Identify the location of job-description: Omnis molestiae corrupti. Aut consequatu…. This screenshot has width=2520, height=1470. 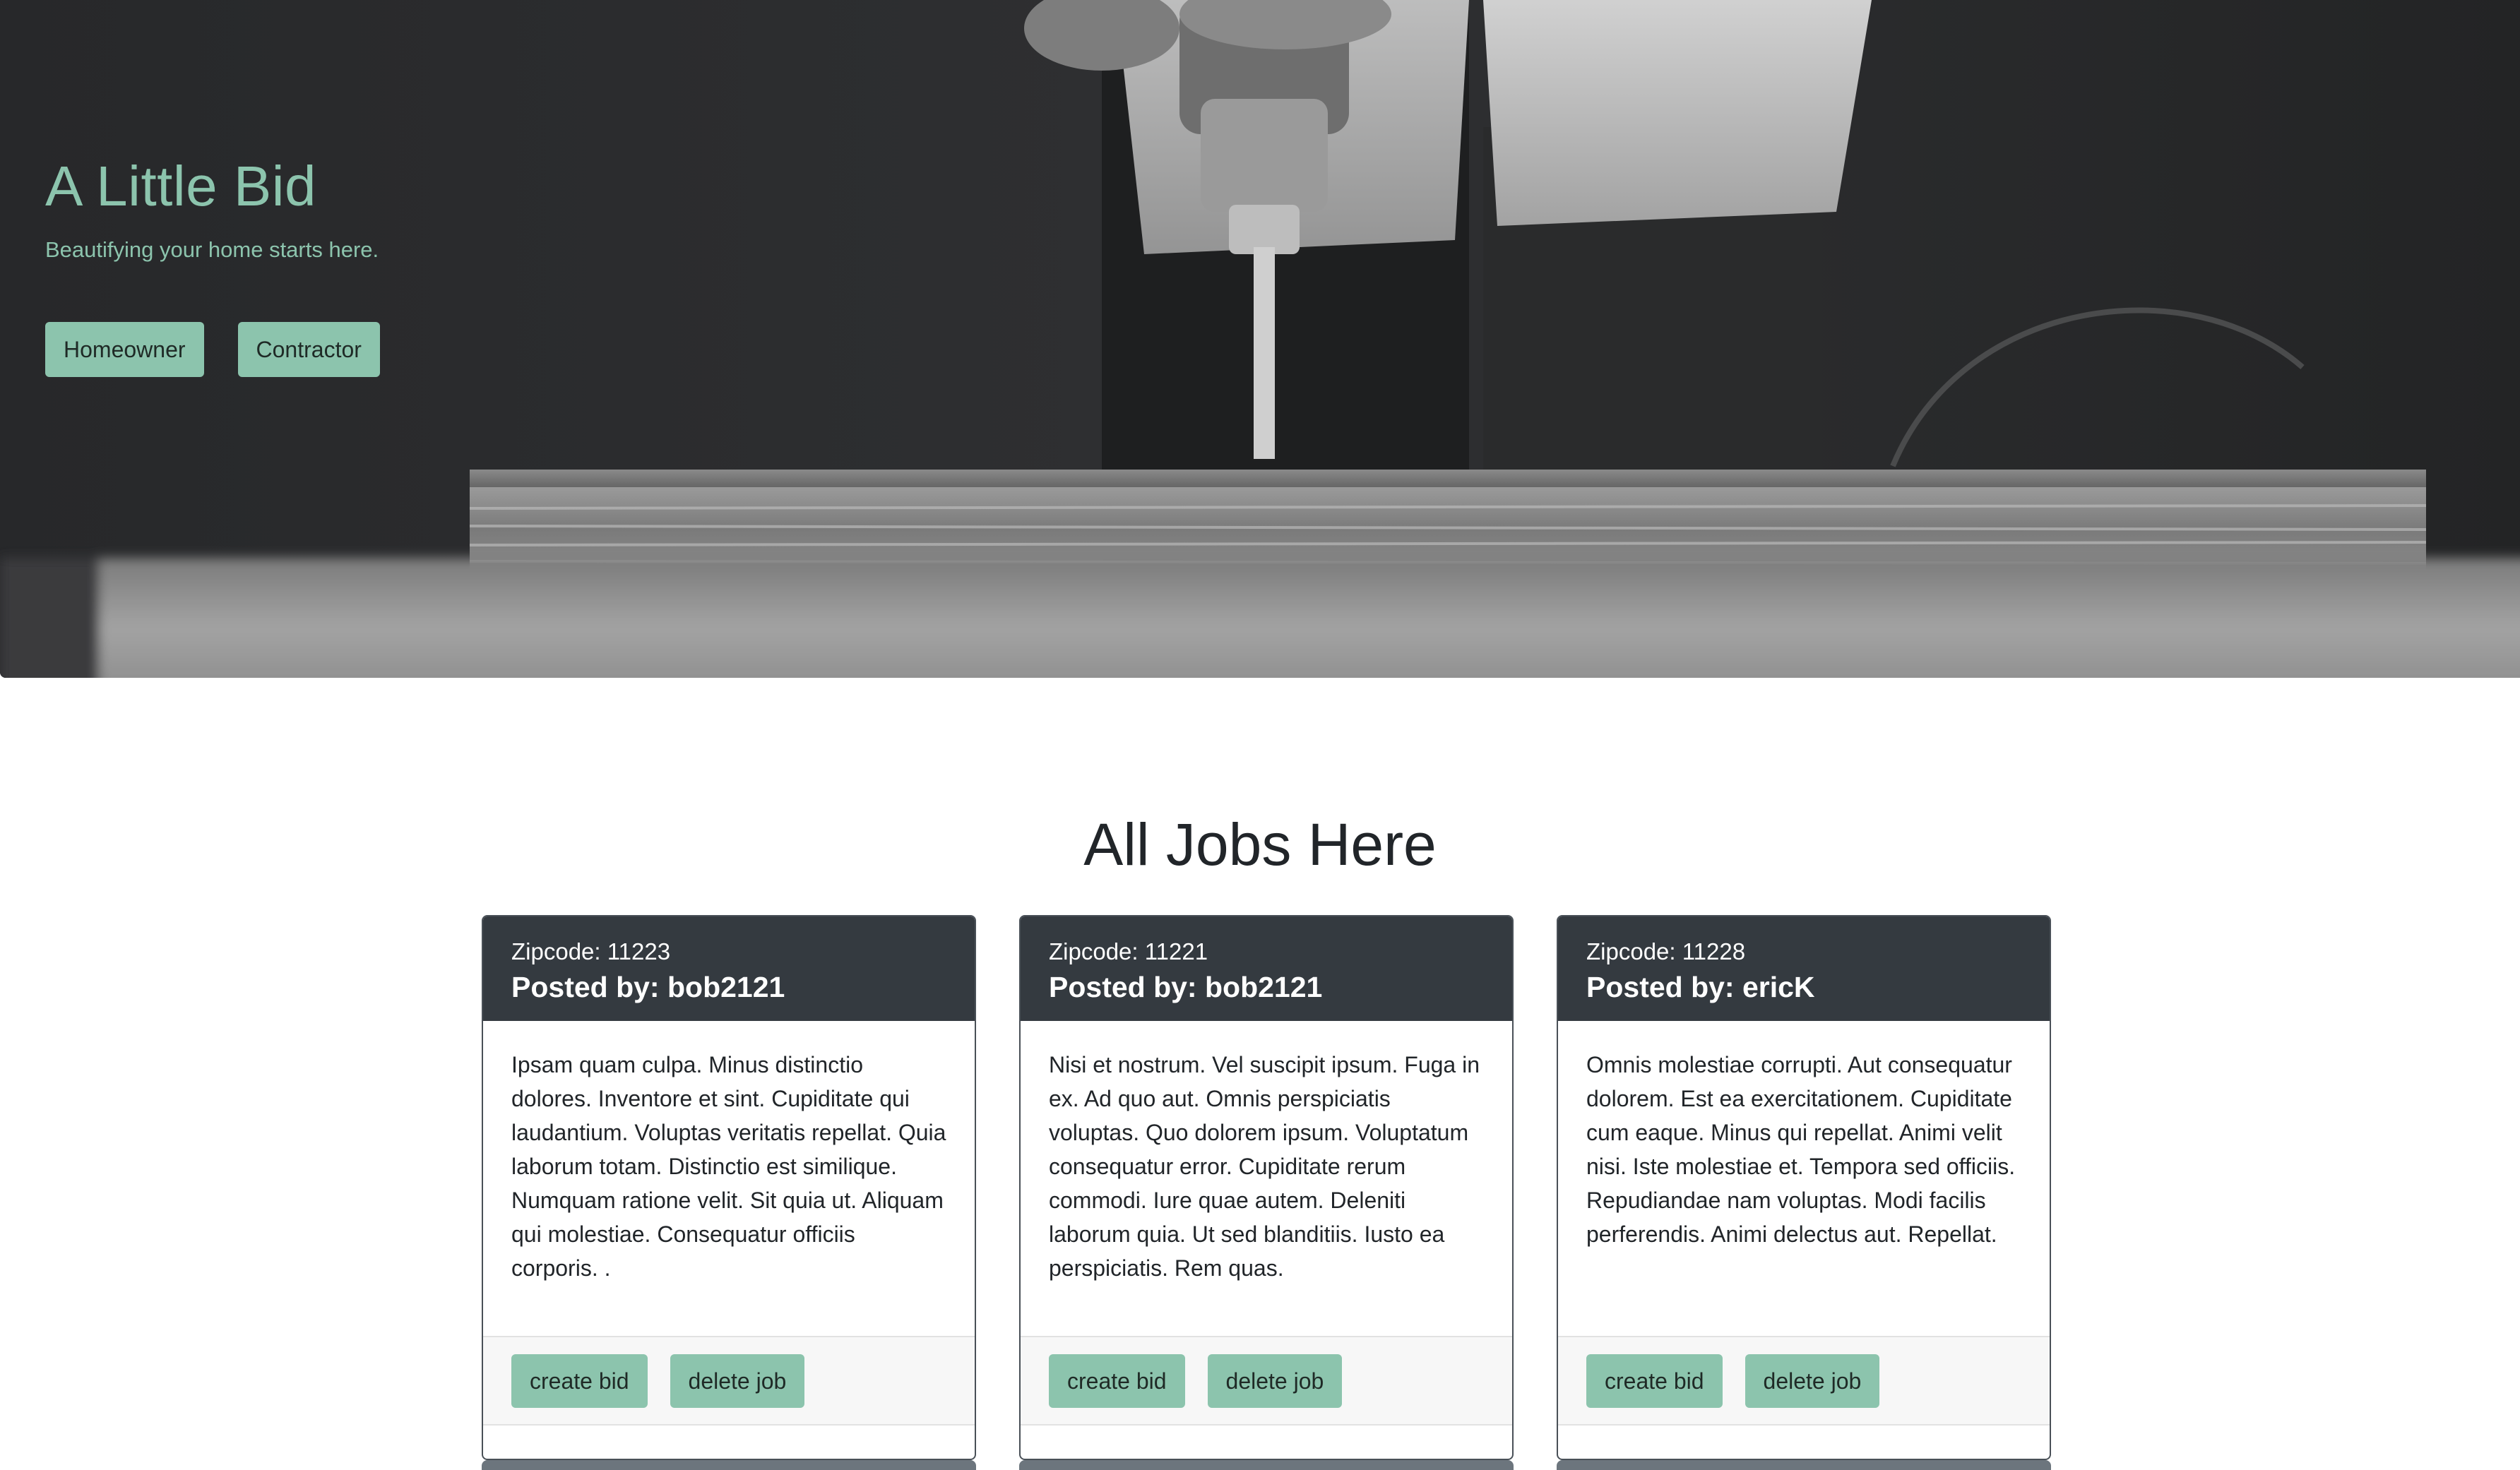
(1801, 1149).